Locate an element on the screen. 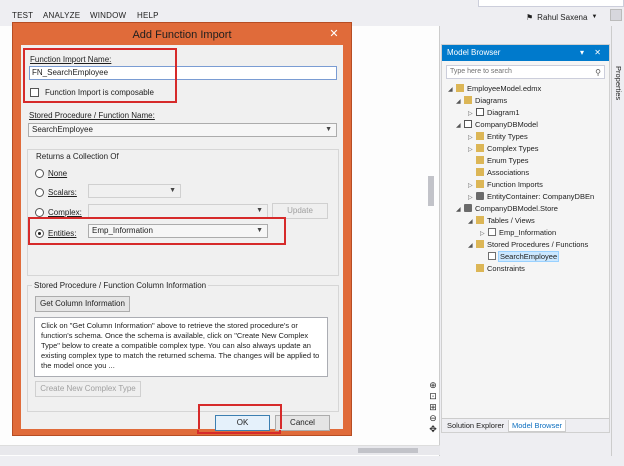 The width and height of the screenshot is (624, 466). zoom-in-icon: ⊕ is located at coordinates (433, 385).